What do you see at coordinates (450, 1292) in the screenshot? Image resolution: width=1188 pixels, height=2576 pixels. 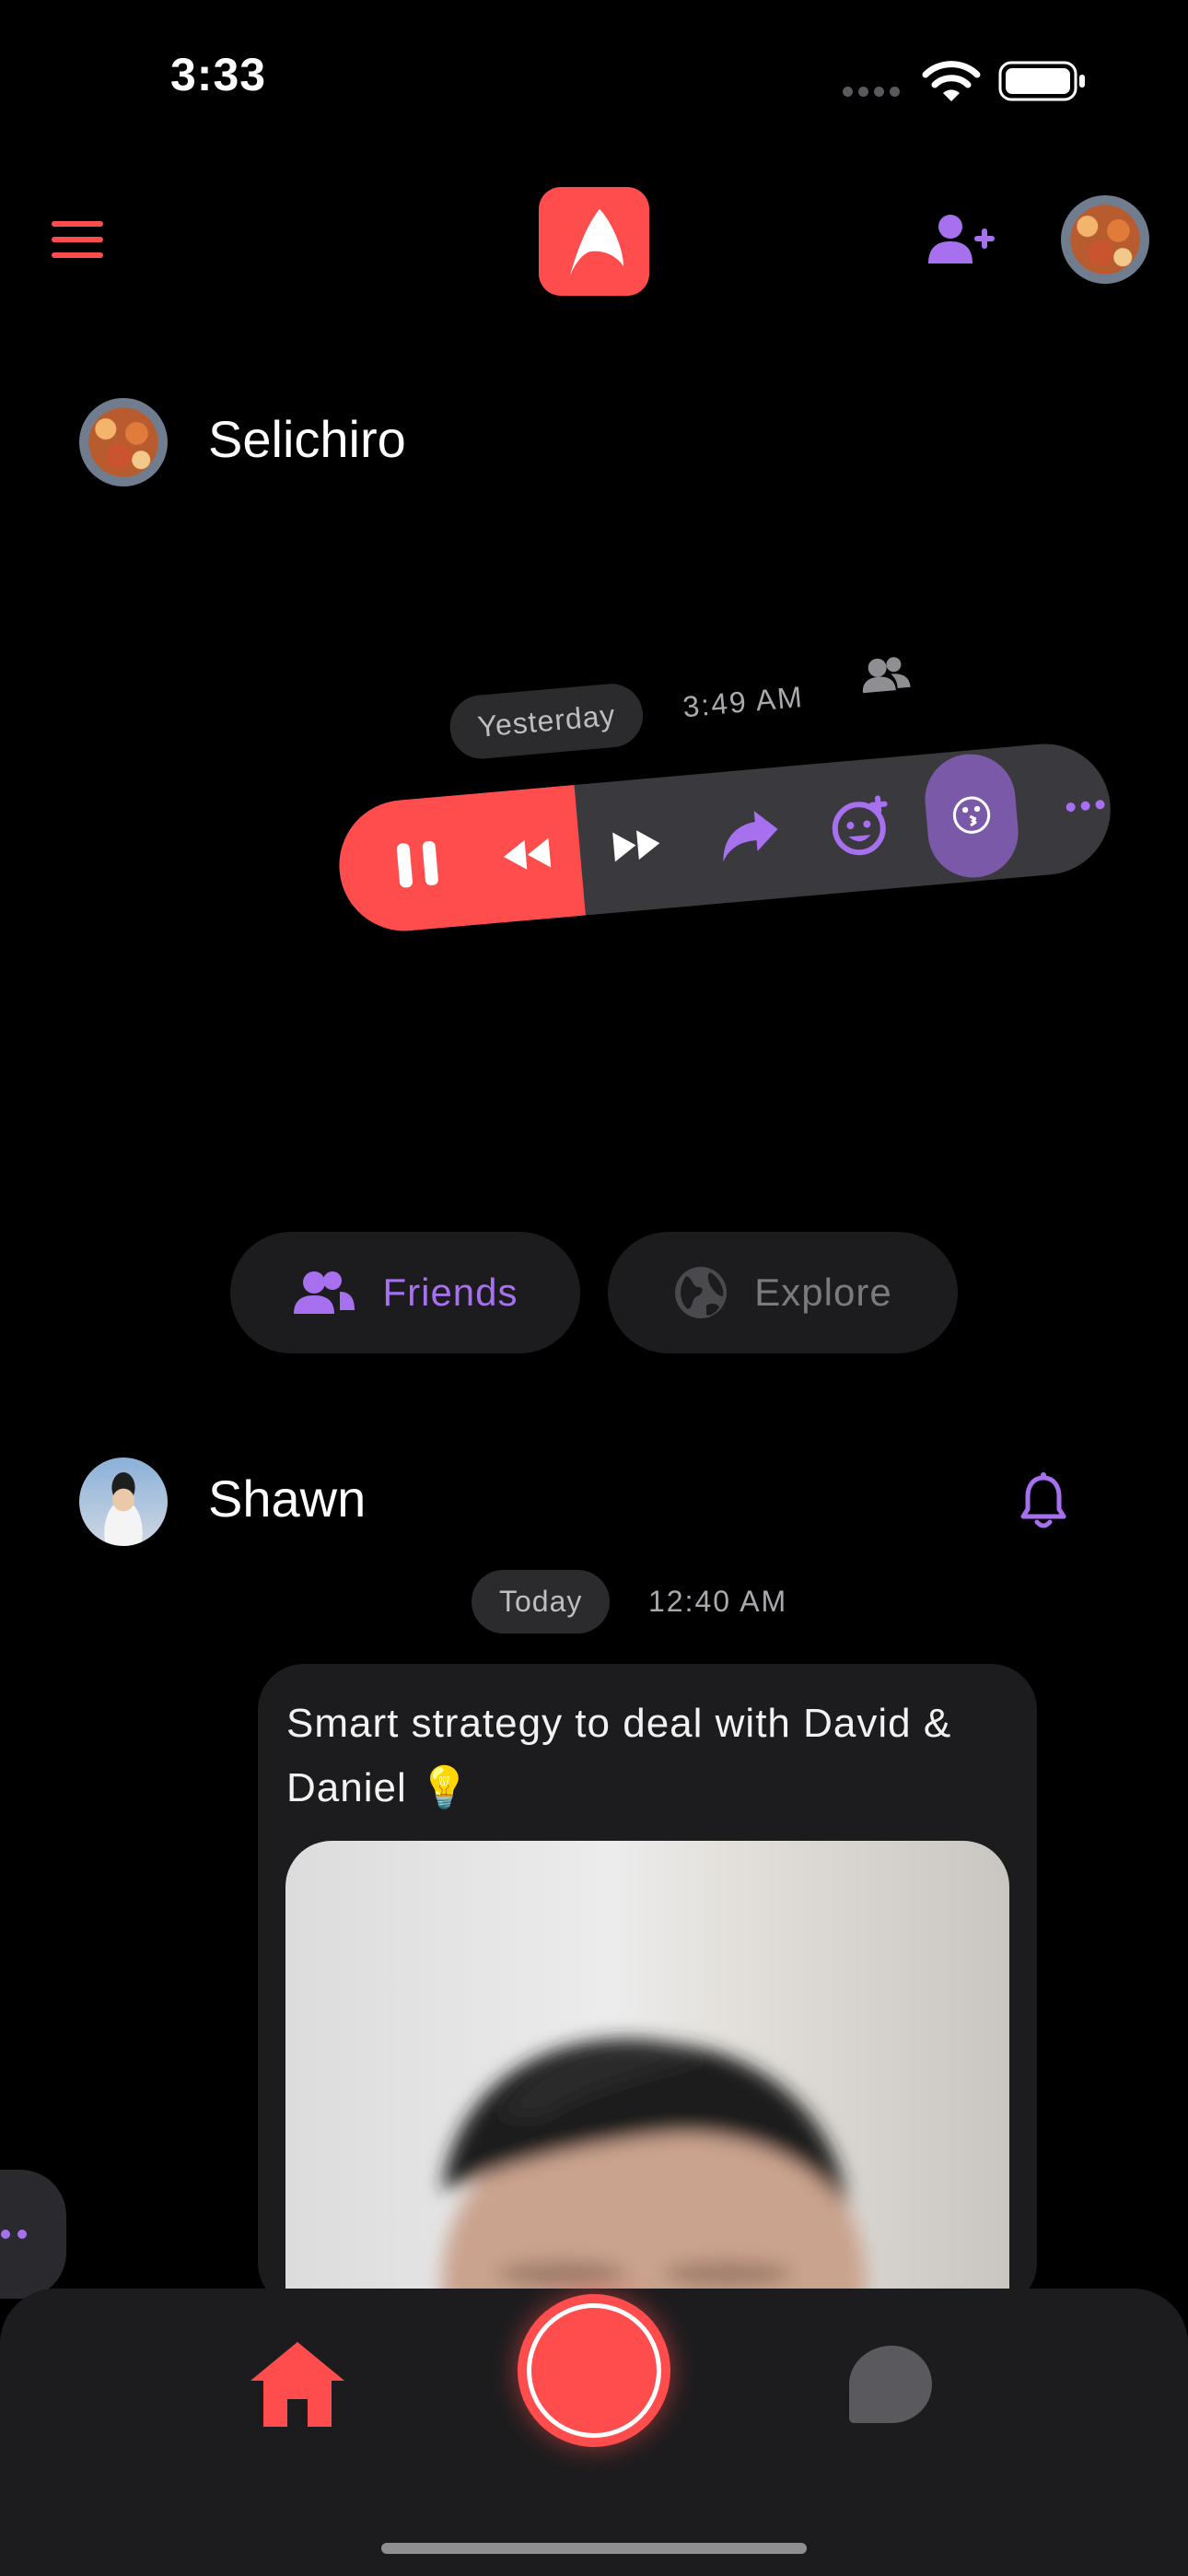 I see `tab-friends-label: Friends` at bounding box center [450, 1292].